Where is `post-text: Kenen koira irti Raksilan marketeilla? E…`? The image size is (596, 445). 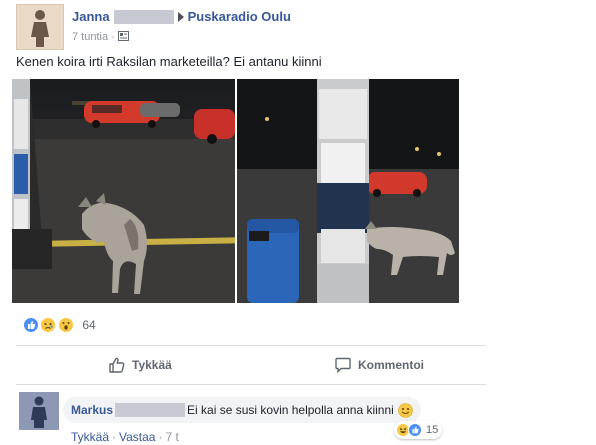
post-text: Kenen koira irti Raksilan marketeilla? E… is located at coordinates (169, 61).